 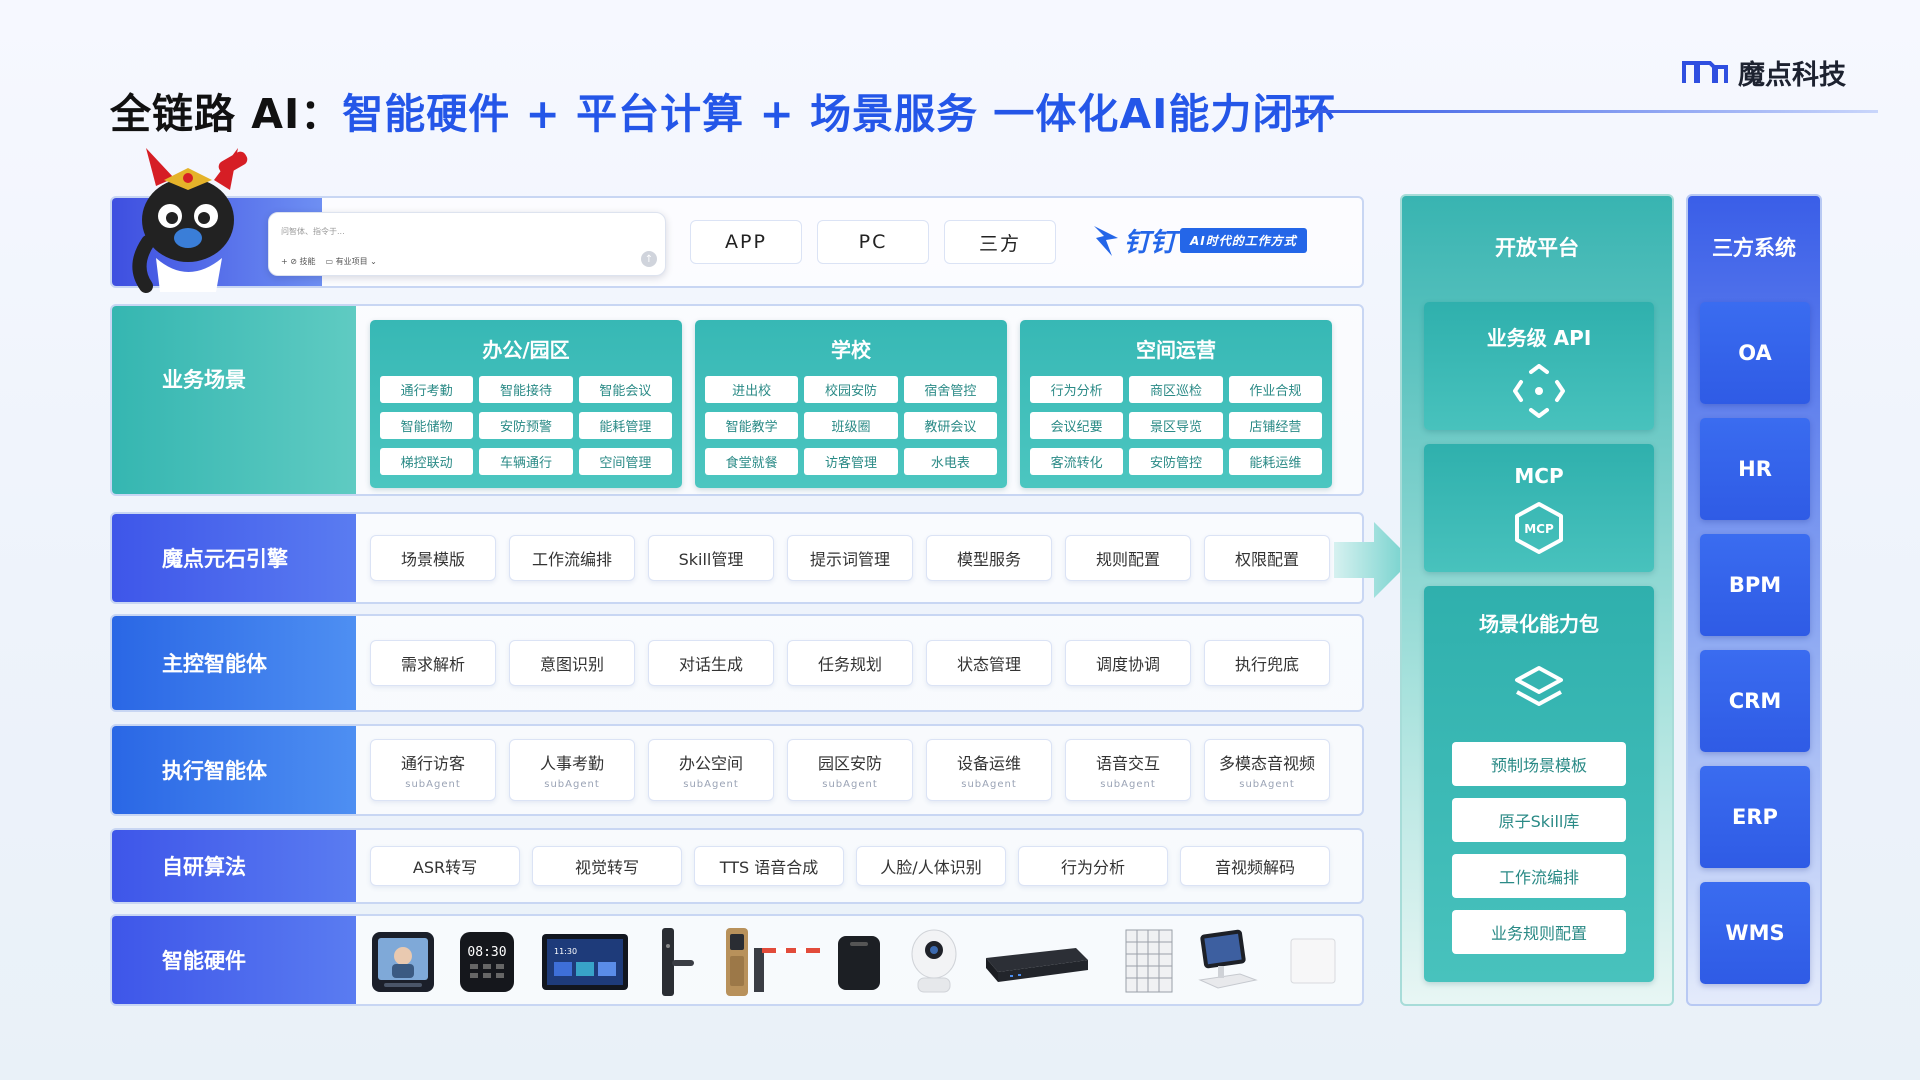 I want to click on smart-display-icon: 11:30, so click(x=585, y=962).